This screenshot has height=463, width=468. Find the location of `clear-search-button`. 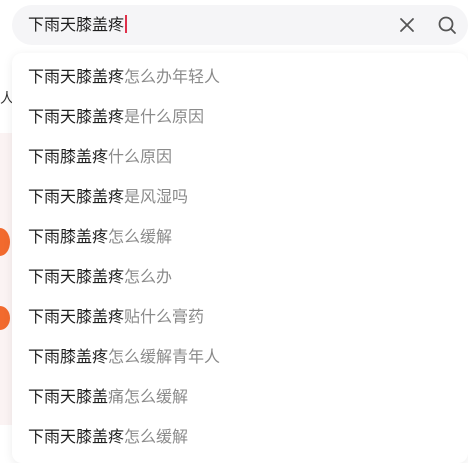

clear-search-button is located at coordinates (407, 25).